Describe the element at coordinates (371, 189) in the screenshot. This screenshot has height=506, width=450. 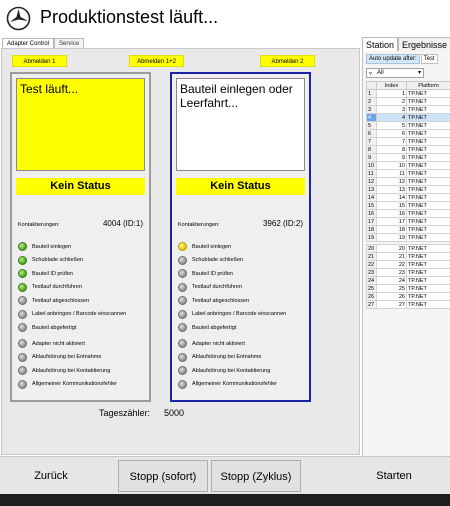
I see `row-number: 13` at that location.